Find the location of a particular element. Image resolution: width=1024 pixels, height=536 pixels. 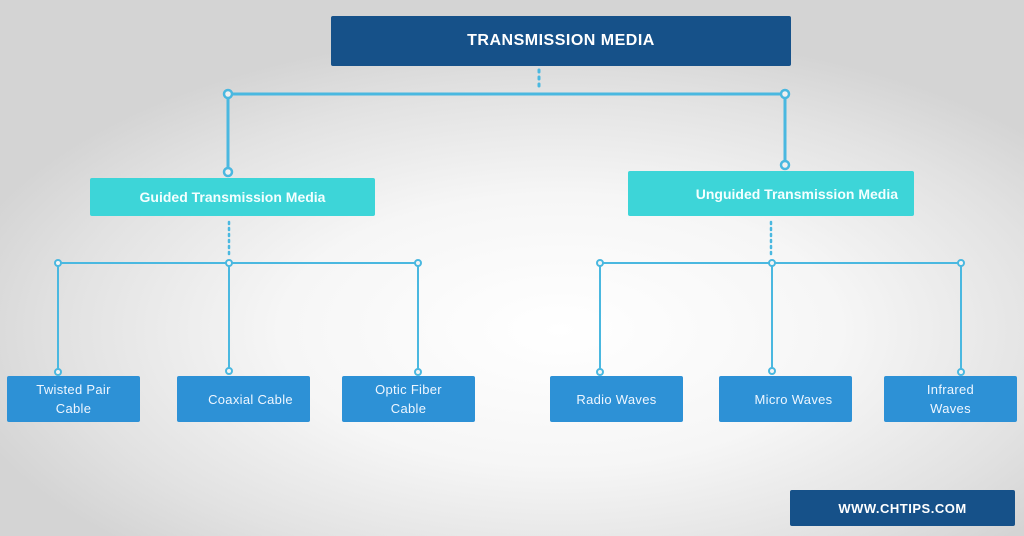

website-label: WWW.CHTIPS.COM is located at coordinates (902, 508).